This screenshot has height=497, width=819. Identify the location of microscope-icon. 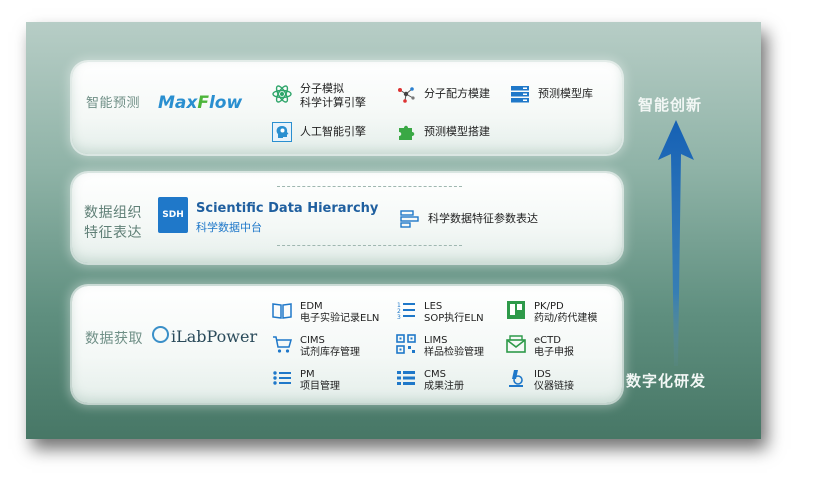
(516, 378).